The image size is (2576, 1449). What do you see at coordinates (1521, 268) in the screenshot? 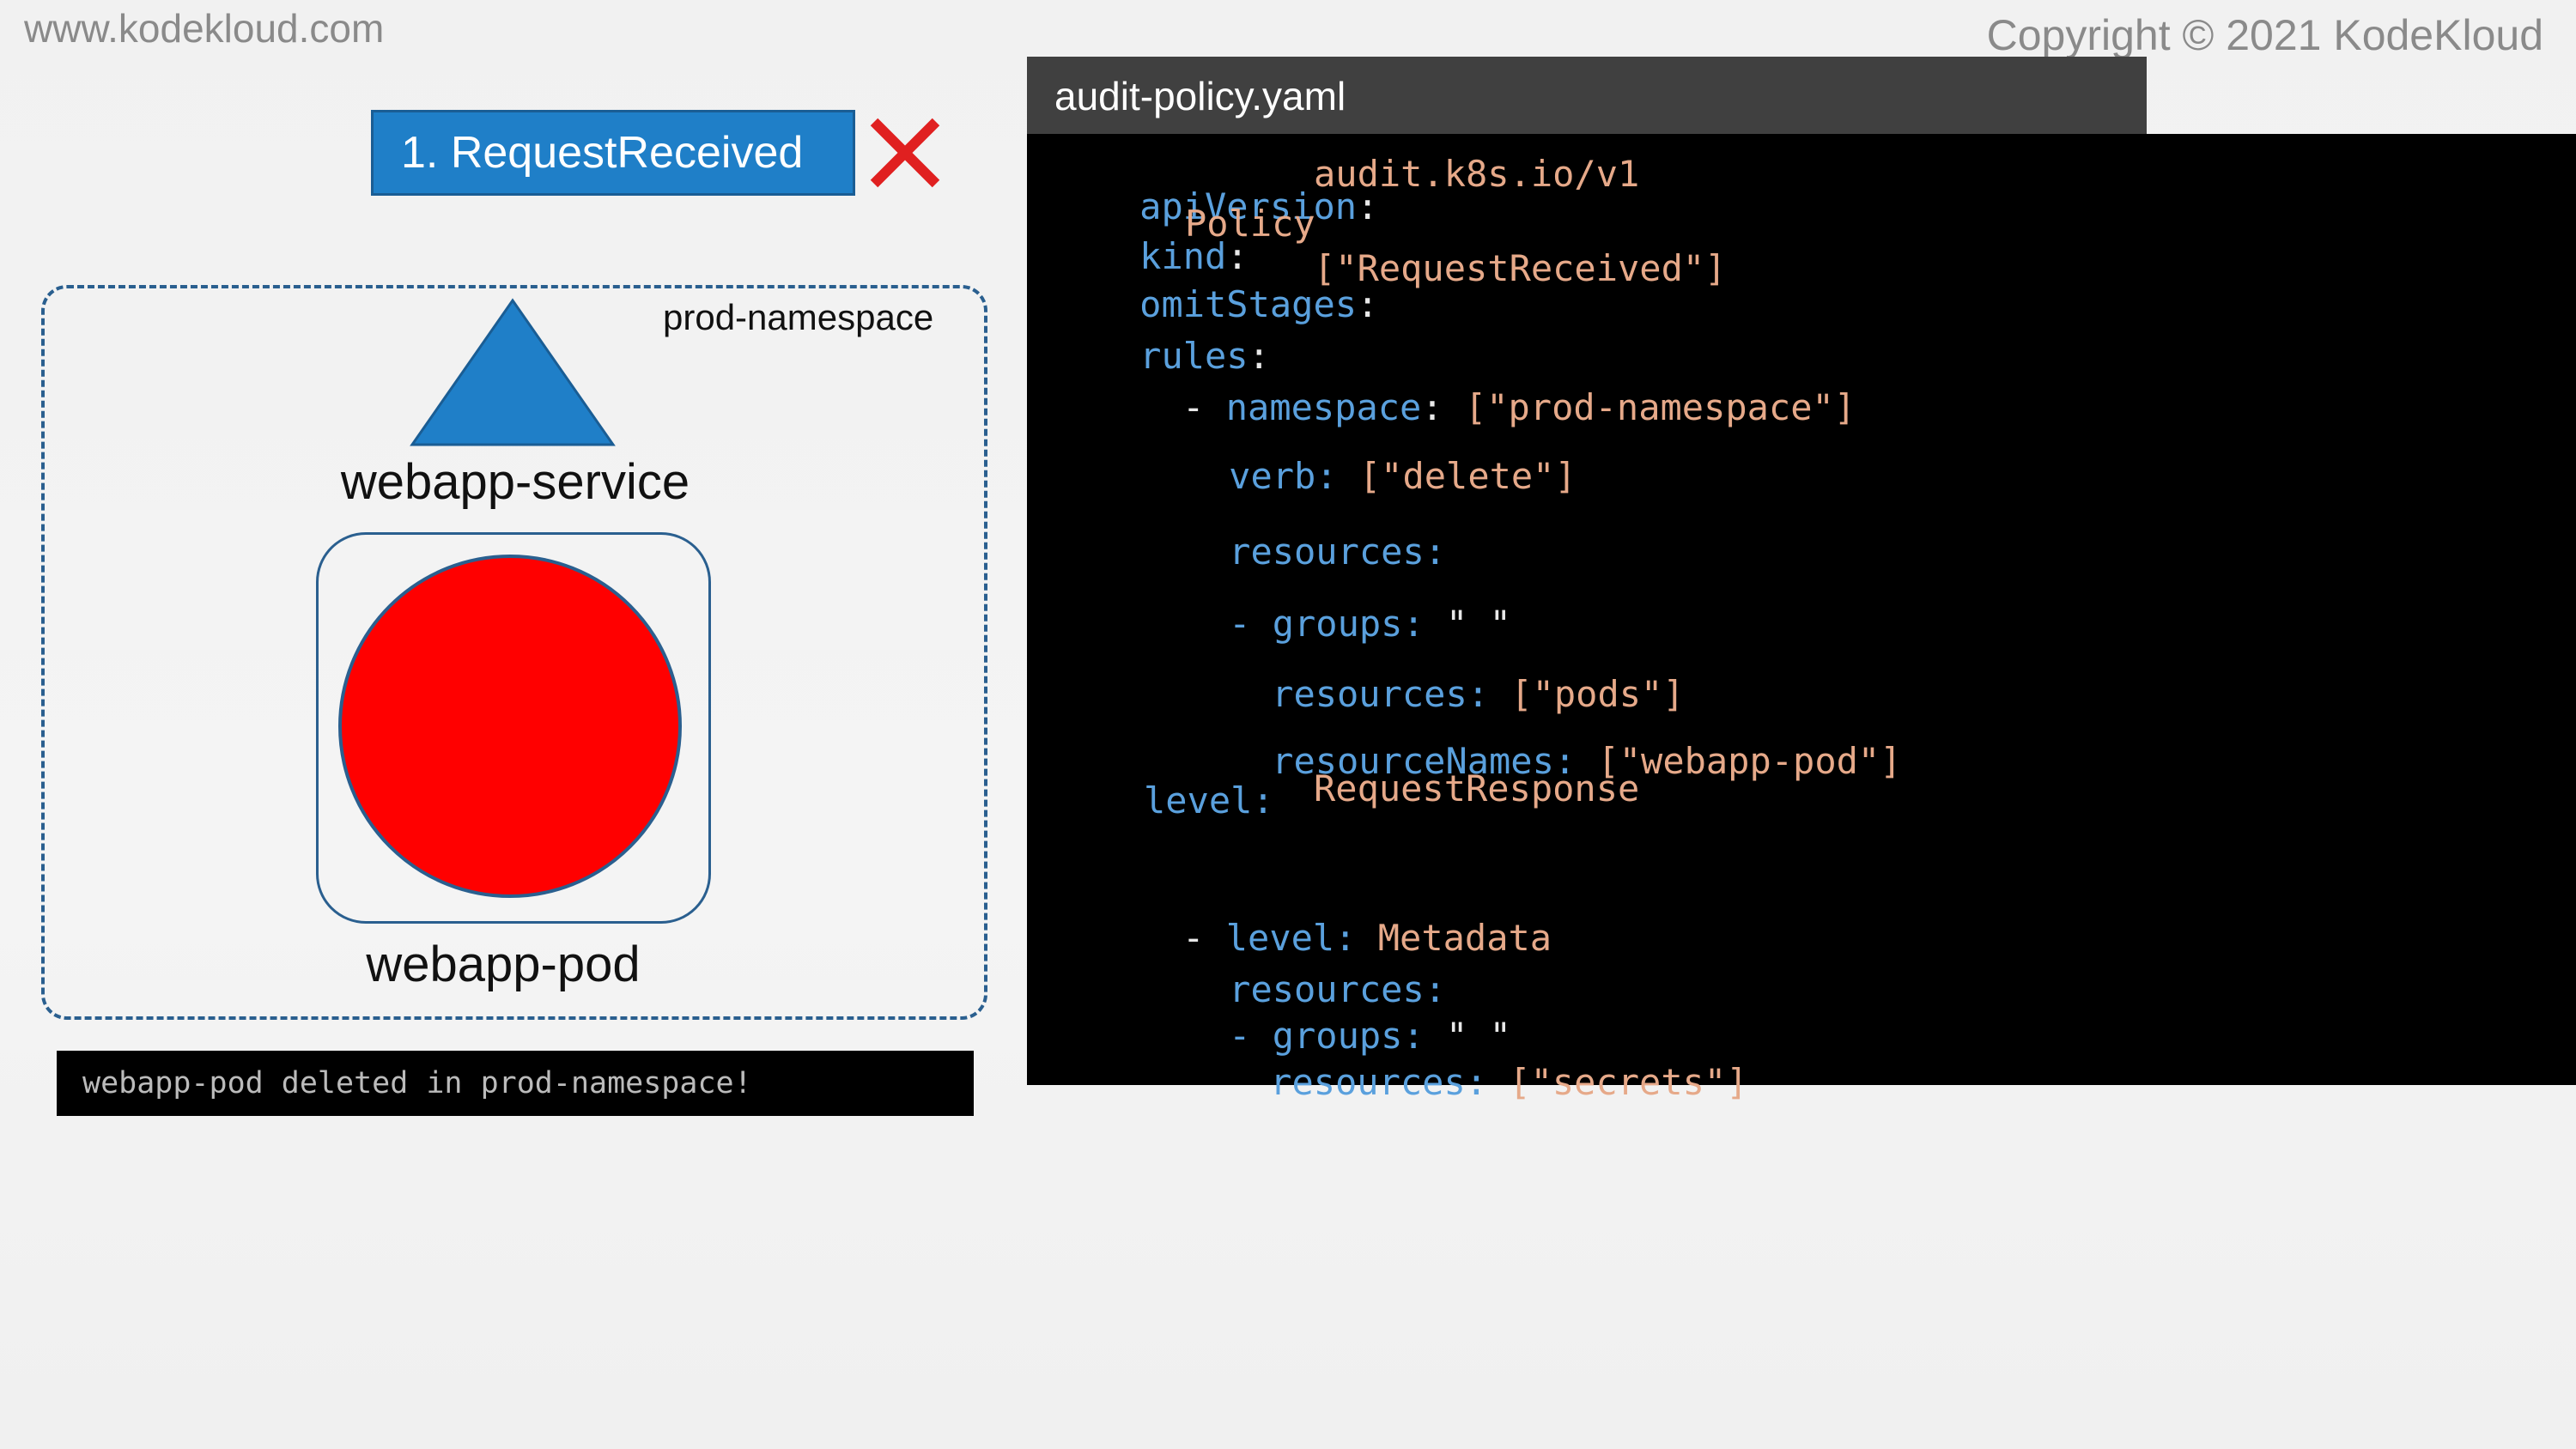
I see `yaml-value: ["RequestReceived"]` at bounding box center [1521, 268].